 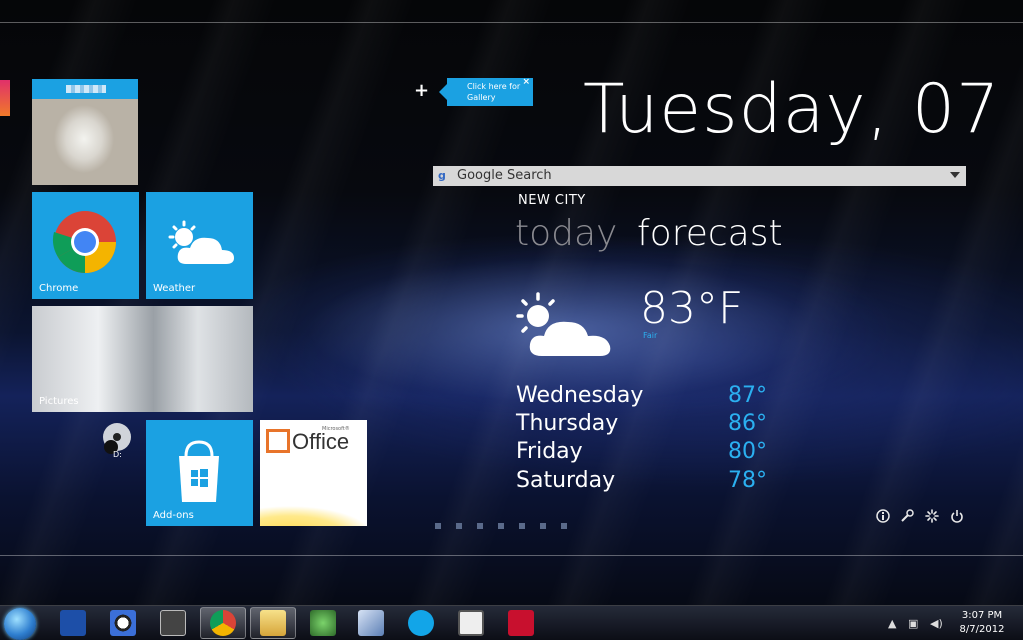 I want to click on current-condition: Fair, so click(x=650, y=335).